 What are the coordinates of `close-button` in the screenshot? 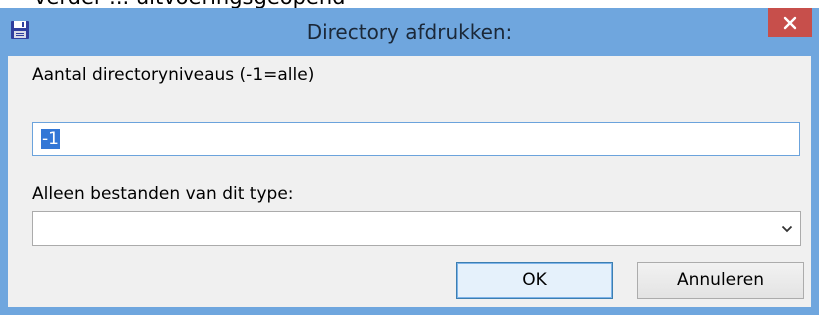 It's located at (790, 22).